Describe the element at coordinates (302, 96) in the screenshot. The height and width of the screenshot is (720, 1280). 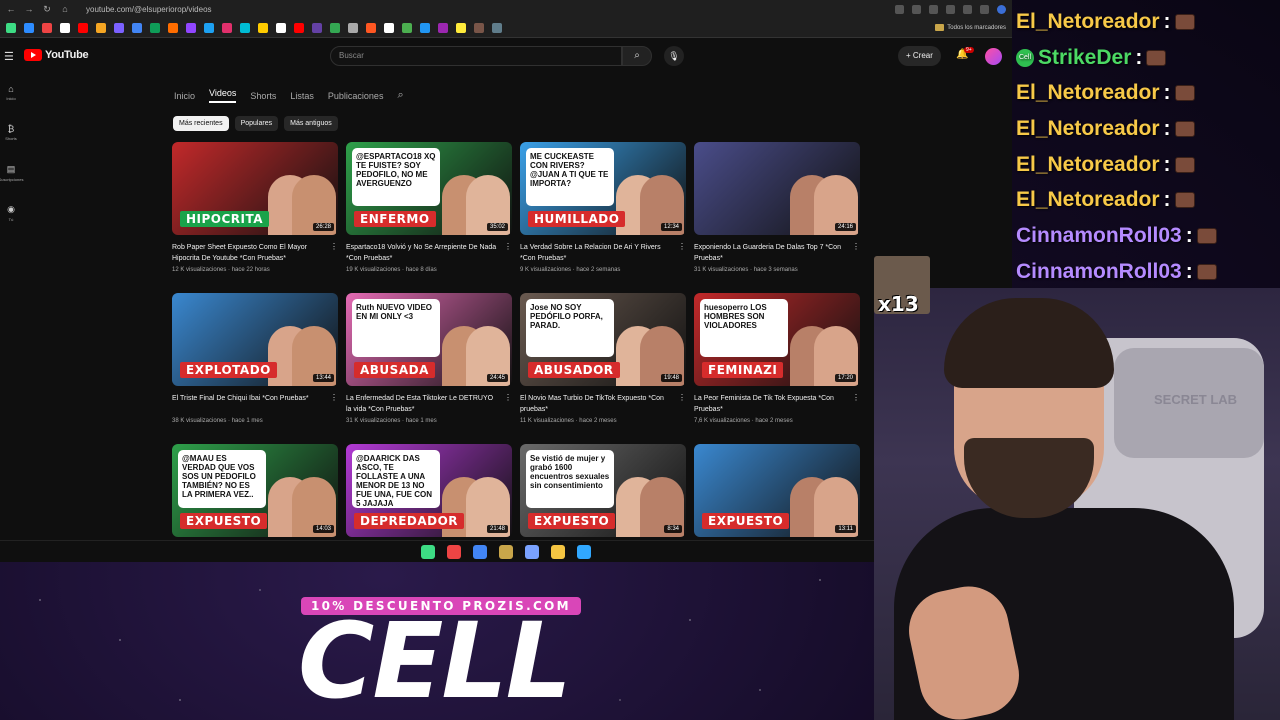
I see `tab: Listas` at that location.